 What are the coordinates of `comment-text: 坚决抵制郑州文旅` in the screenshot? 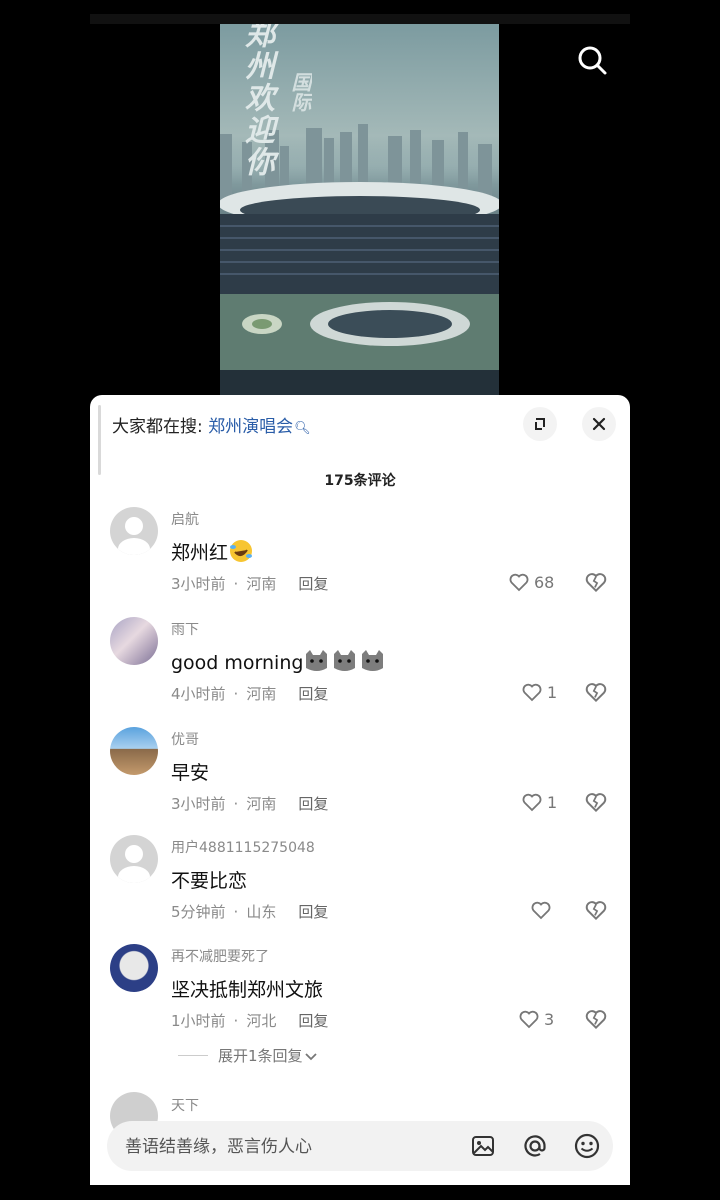 It's located at (247, 990).